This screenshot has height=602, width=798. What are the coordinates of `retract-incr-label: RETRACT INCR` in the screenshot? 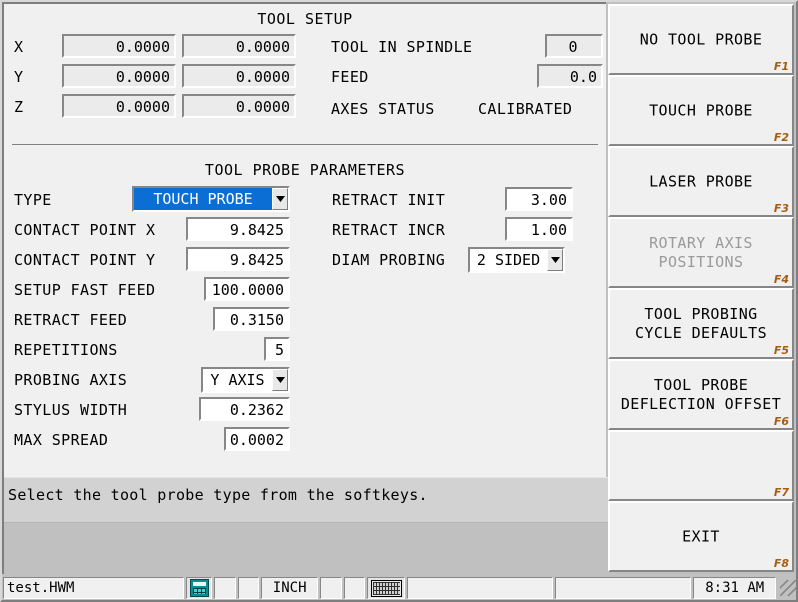 It's located at (389, 230).